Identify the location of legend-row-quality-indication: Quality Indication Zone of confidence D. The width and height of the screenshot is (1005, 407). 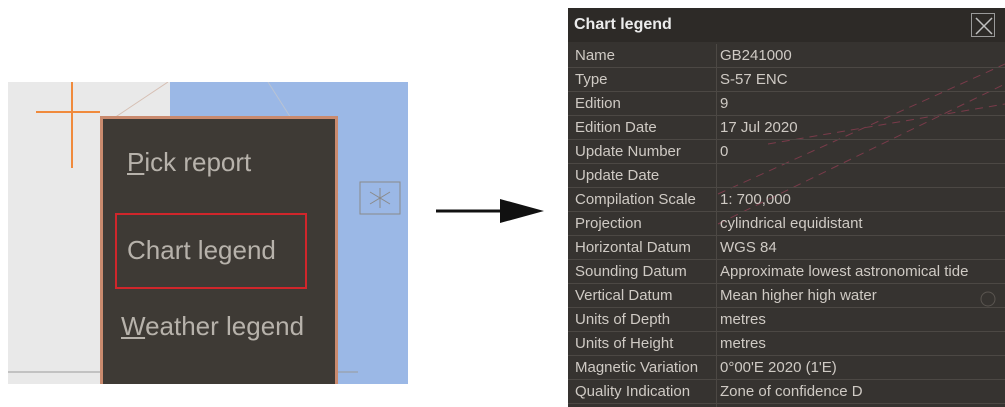
(786, 392).